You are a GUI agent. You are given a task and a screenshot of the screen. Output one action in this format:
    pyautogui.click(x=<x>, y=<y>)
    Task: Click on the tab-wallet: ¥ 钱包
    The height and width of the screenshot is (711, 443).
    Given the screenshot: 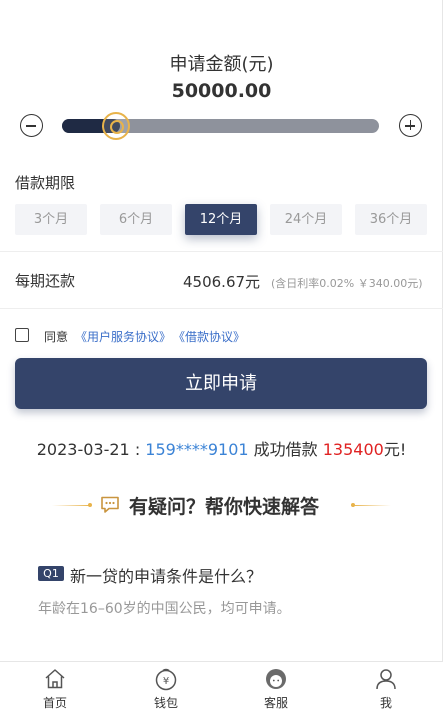 What is the action you would take?
    pyautogui.click(x=166, y=686)
    